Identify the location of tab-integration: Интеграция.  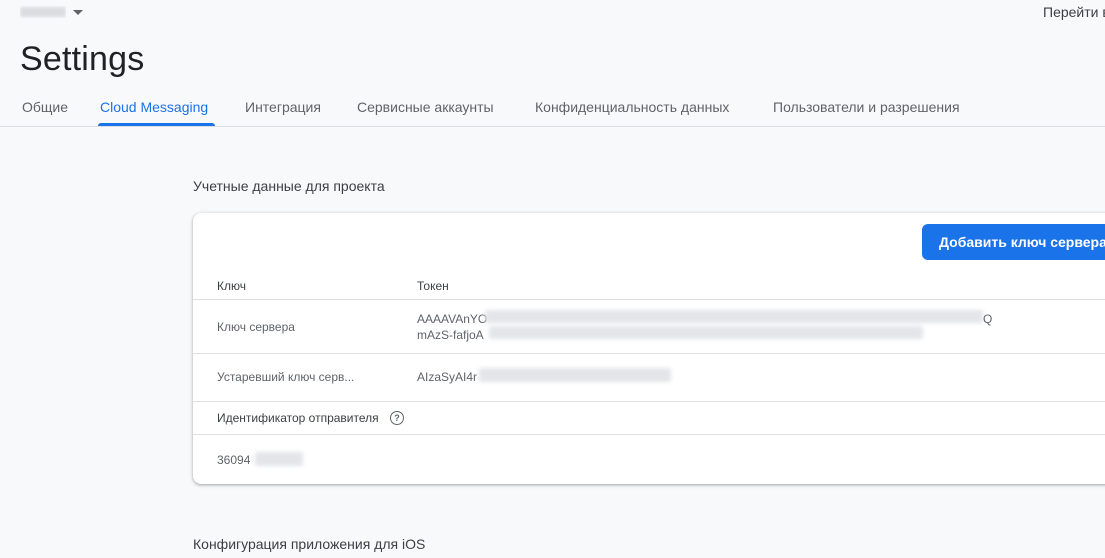
(283, 107).